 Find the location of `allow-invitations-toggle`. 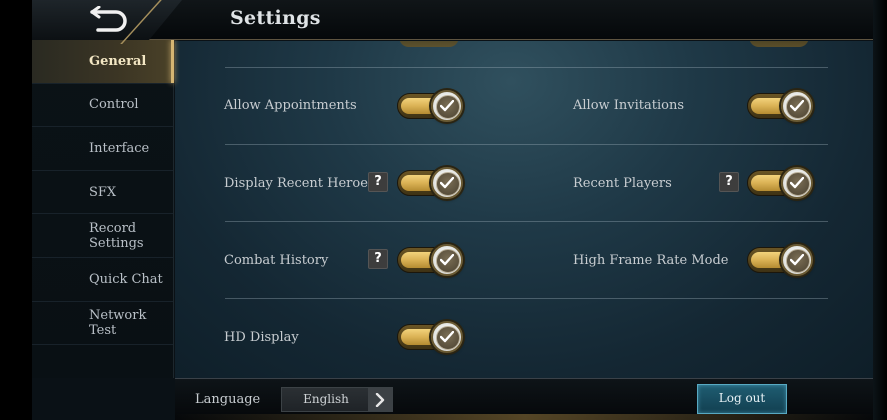

allow-invitations-toggle is located at coordinates (781, 106).